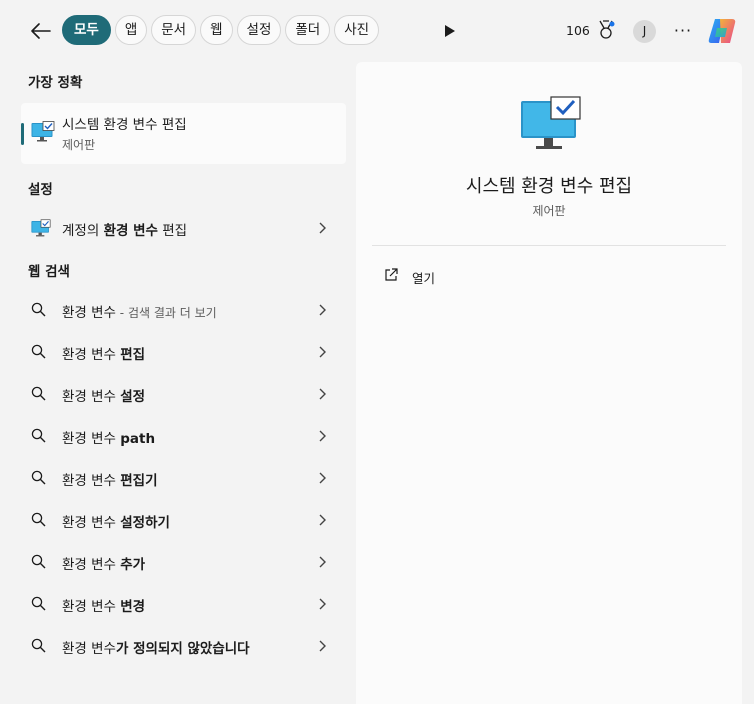 The width and height of the screenshot is (754, 704). What do you see at coordinates (41, 31) in the screenshot?
I see `back-arrow-icon` at bounding box center [41, 31].